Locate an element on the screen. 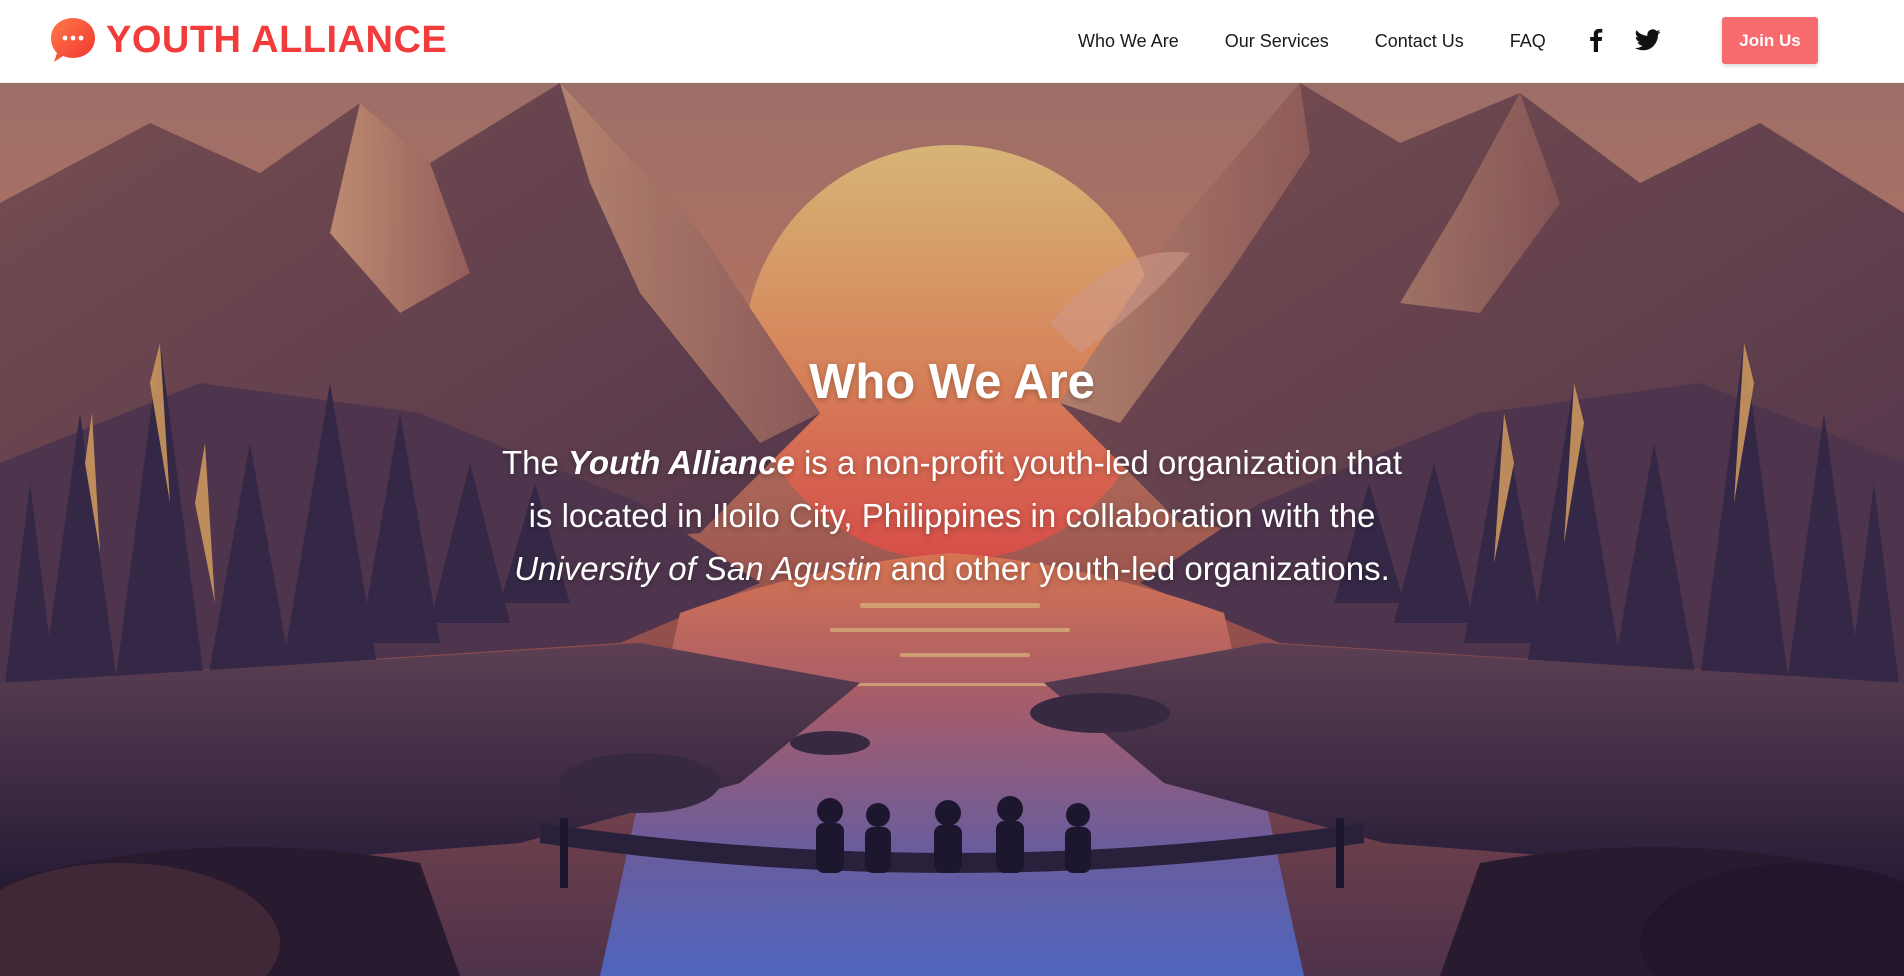 Image resolution: width=1904 pixels, height=976 pixels. twitter-link is located at coordinates (1648, 40).